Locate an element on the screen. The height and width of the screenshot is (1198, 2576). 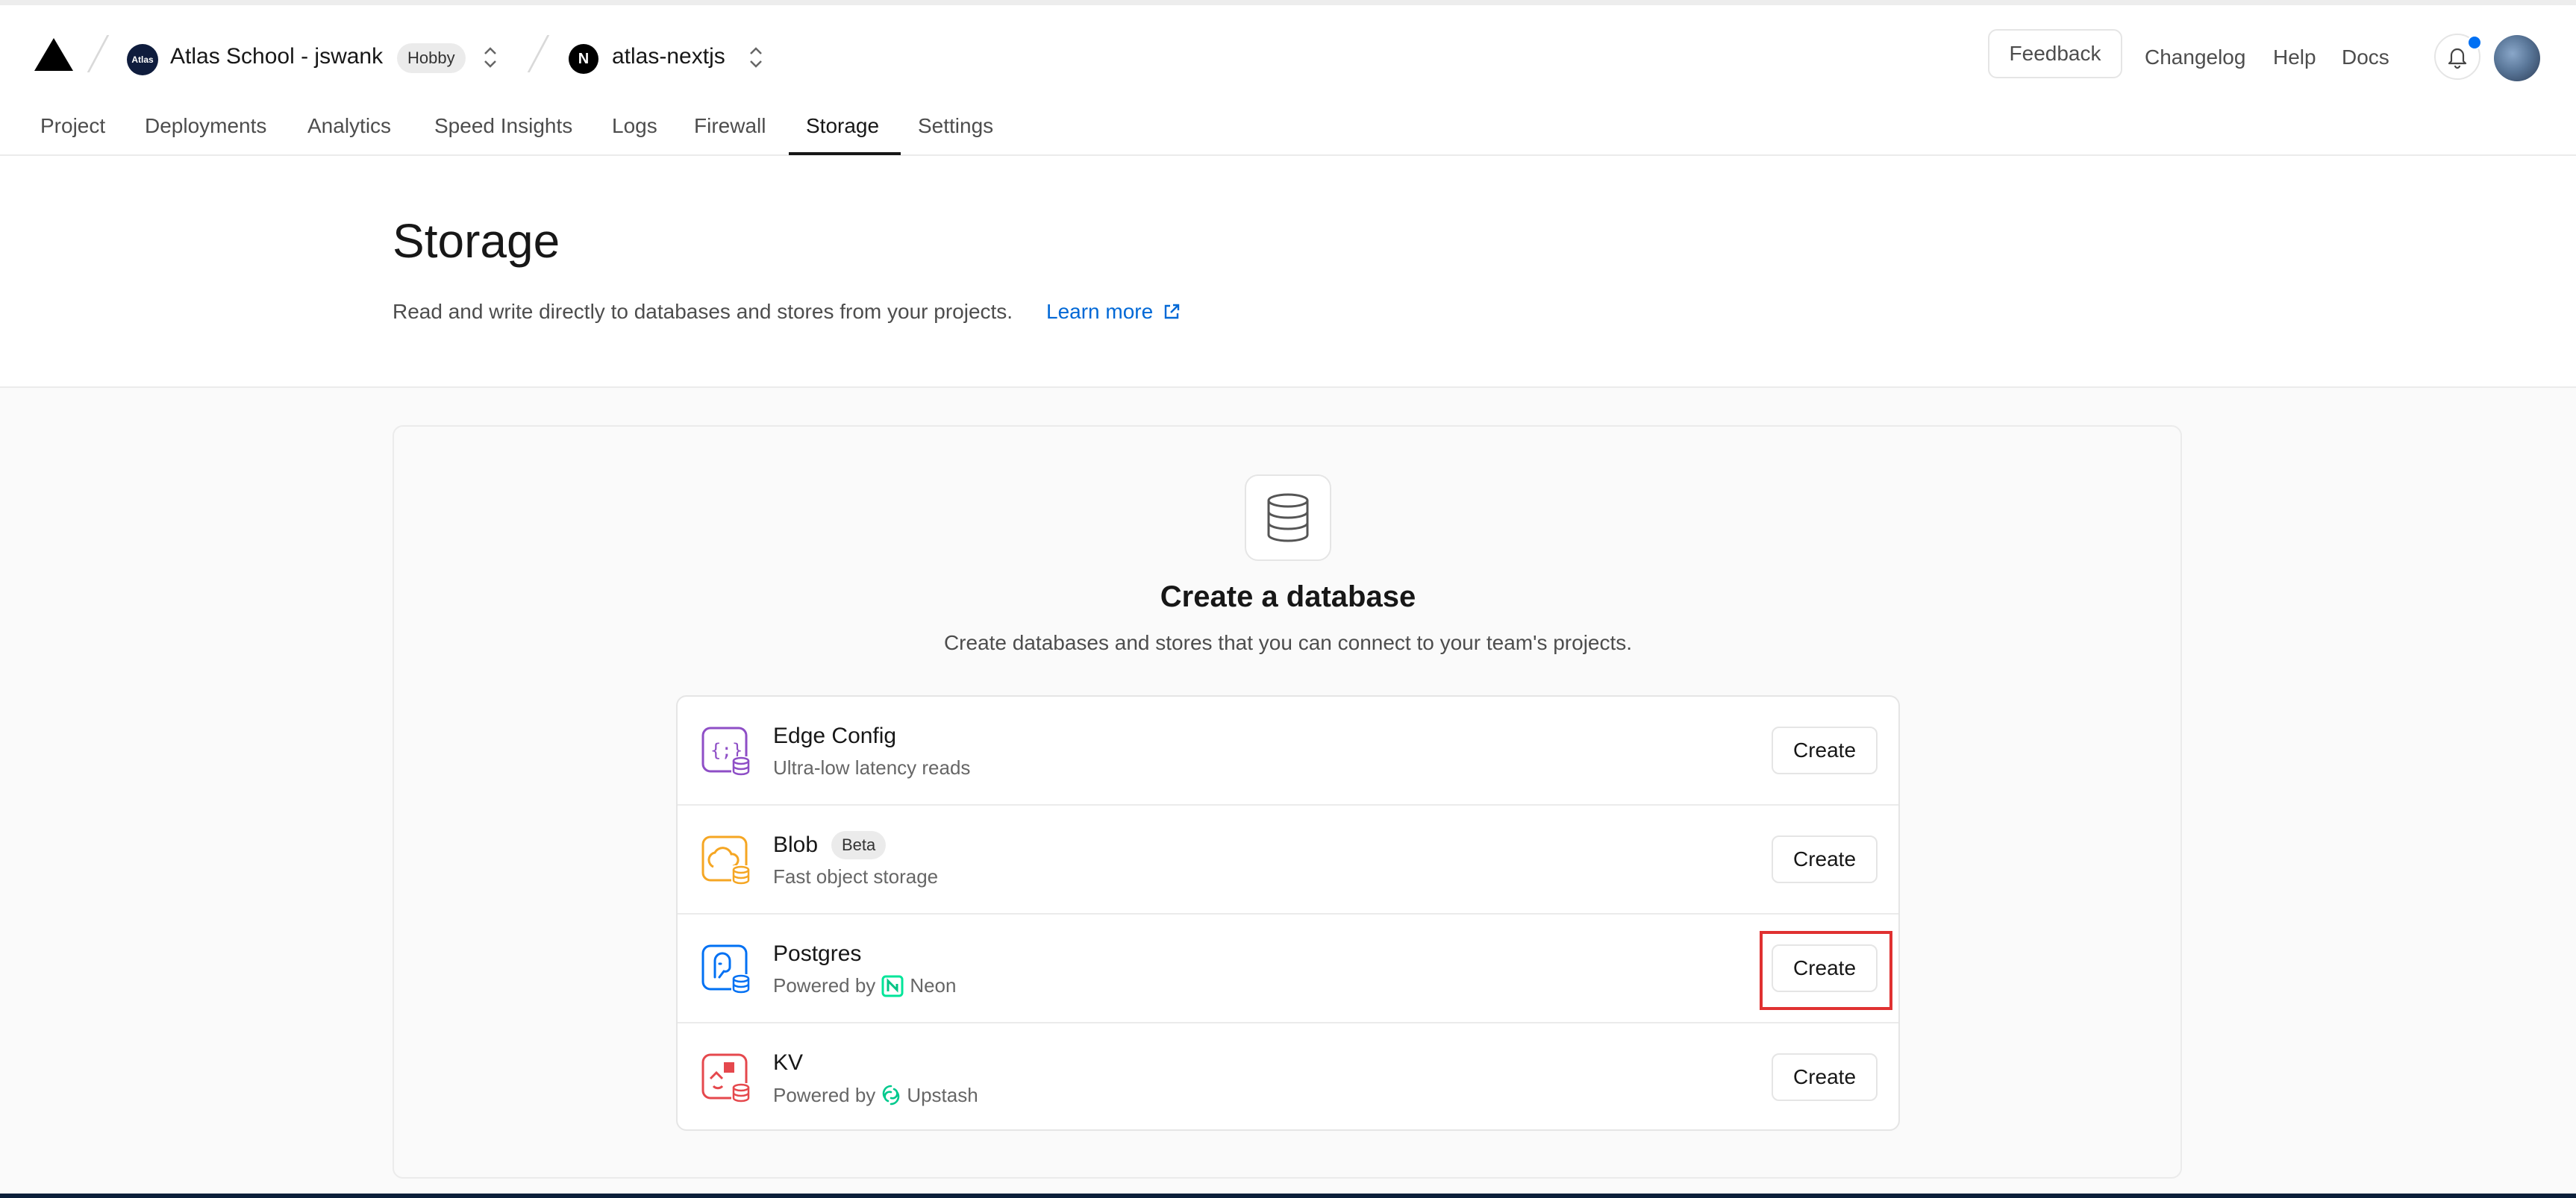
changelog-link: Changelog is located at coordinates (2195, 57).